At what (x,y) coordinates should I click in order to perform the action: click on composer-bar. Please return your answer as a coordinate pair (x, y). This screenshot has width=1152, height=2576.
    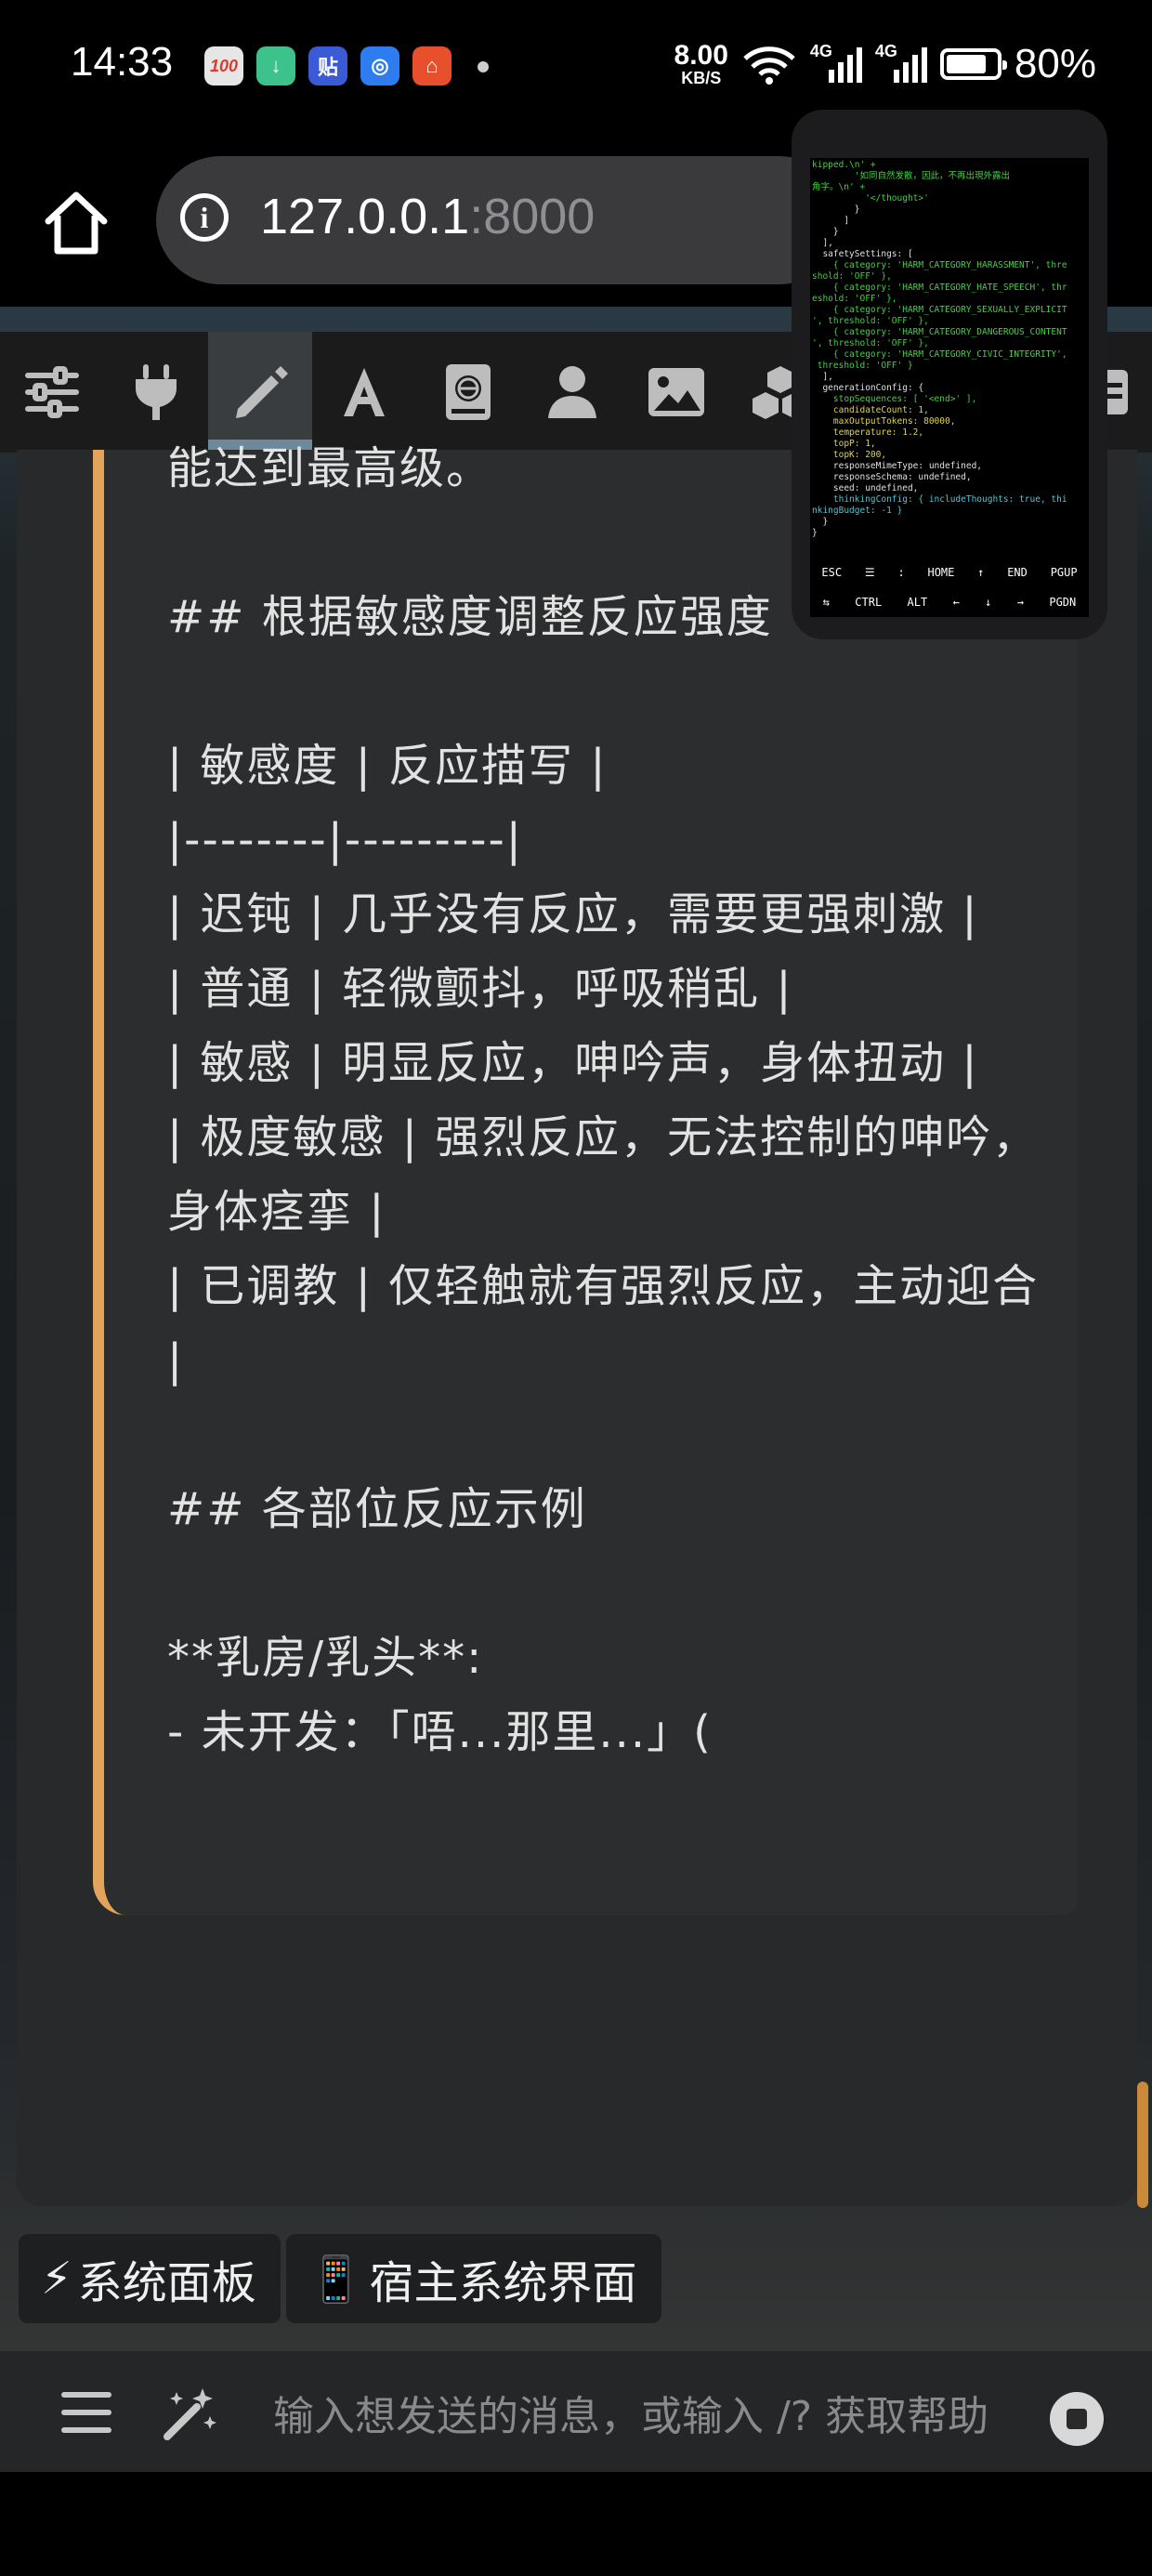
    Looking at the image, I should click on (576, 2411).